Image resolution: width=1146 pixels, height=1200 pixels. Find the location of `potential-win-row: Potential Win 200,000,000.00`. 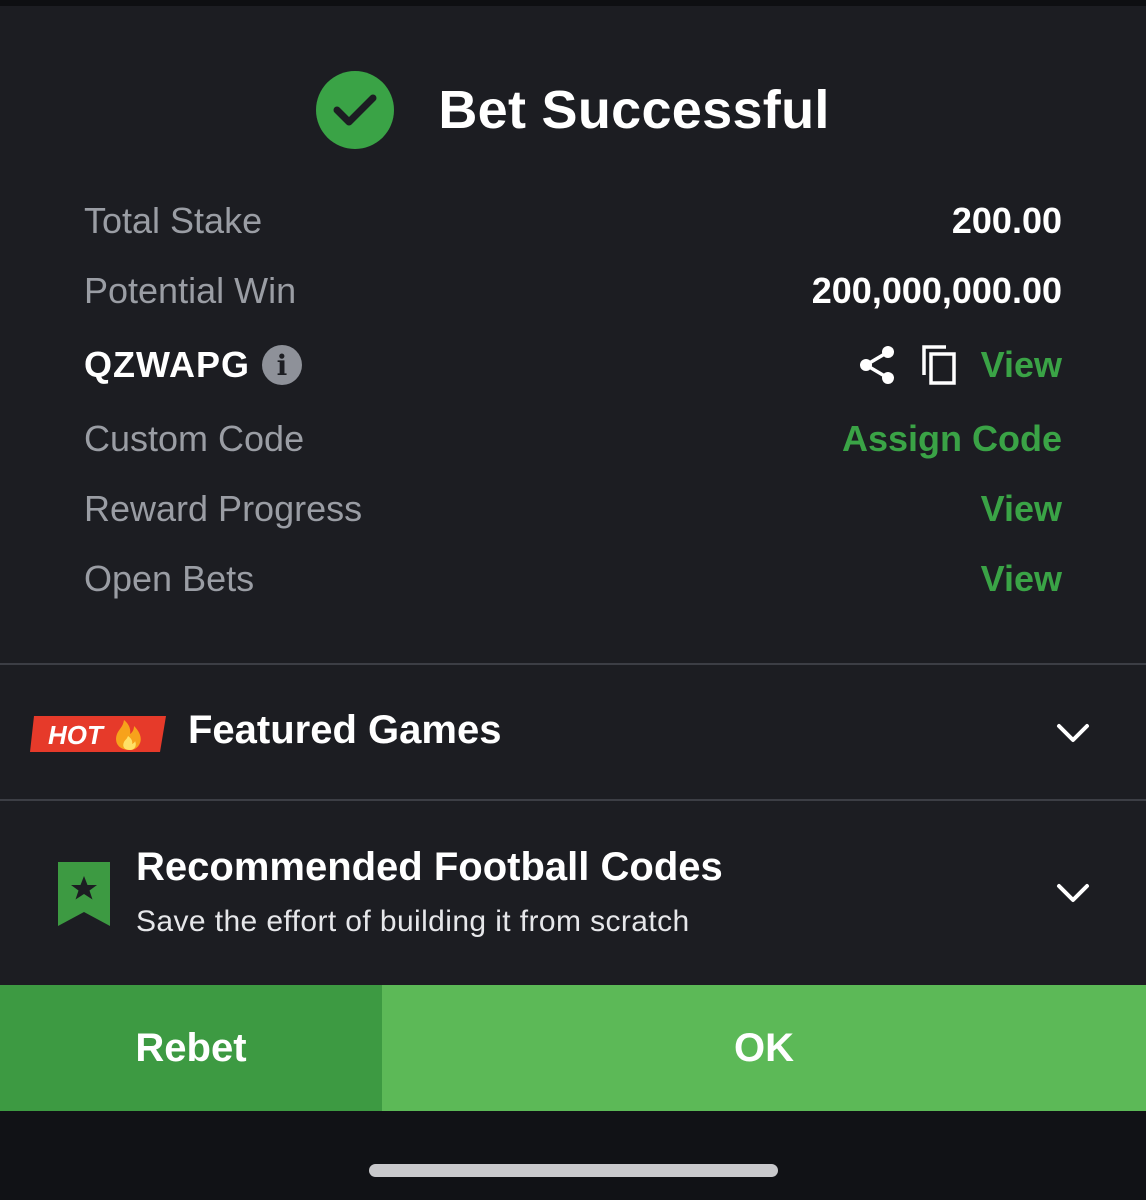

potential-win-row: Potential Win 200,000,000.00 is located at coordinates (573, 291).